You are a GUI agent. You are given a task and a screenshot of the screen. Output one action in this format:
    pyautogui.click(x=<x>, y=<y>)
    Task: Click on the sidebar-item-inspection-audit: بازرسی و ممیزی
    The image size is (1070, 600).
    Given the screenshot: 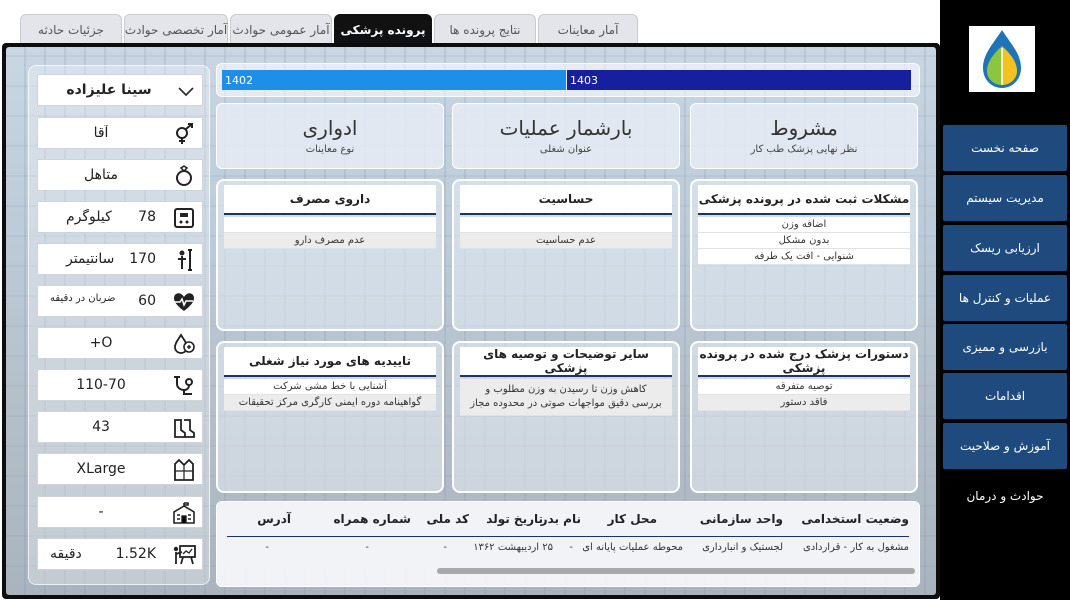 What is the action you would take?
    pyautogui.click(x=1005, y=347)
    